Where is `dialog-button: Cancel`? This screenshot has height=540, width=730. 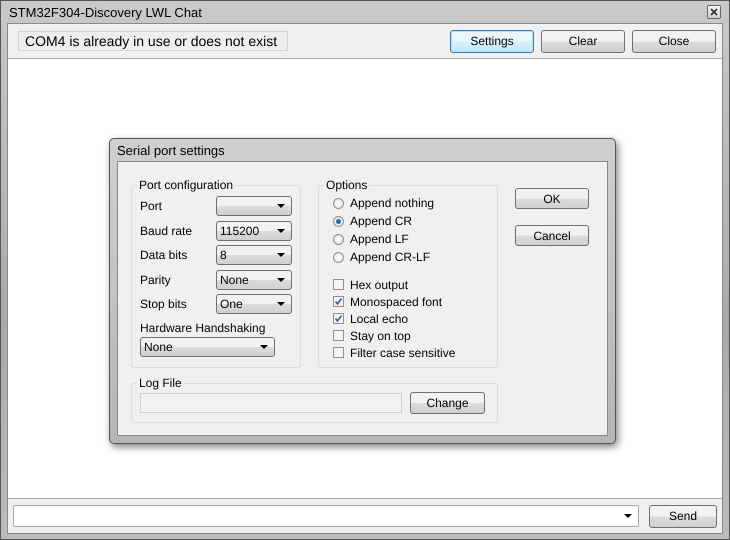 dialog-button: Cancel is located at coordinates (552, 235).